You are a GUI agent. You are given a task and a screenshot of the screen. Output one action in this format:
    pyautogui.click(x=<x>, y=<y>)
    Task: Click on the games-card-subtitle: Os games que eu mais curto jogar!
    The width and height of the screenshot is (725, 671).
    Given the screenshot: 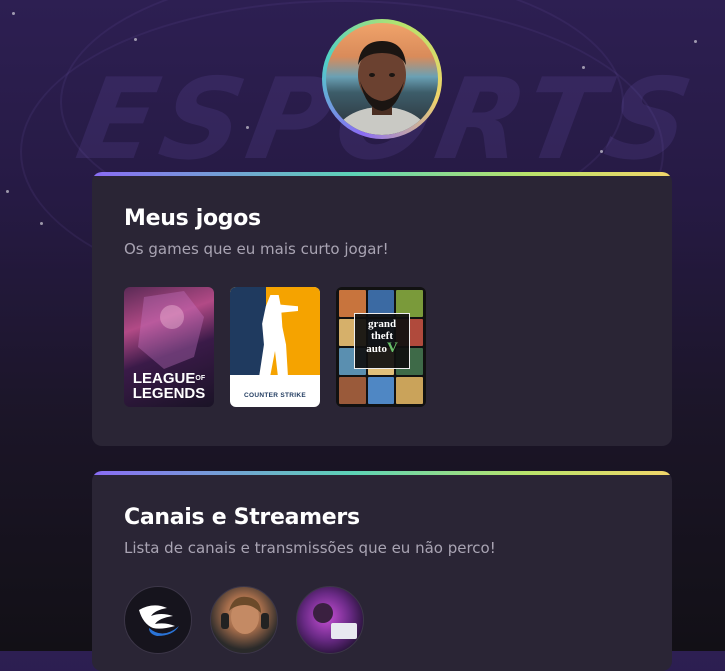 What is the action you would take?
    pyautogui.click(x=256, y=249)
    